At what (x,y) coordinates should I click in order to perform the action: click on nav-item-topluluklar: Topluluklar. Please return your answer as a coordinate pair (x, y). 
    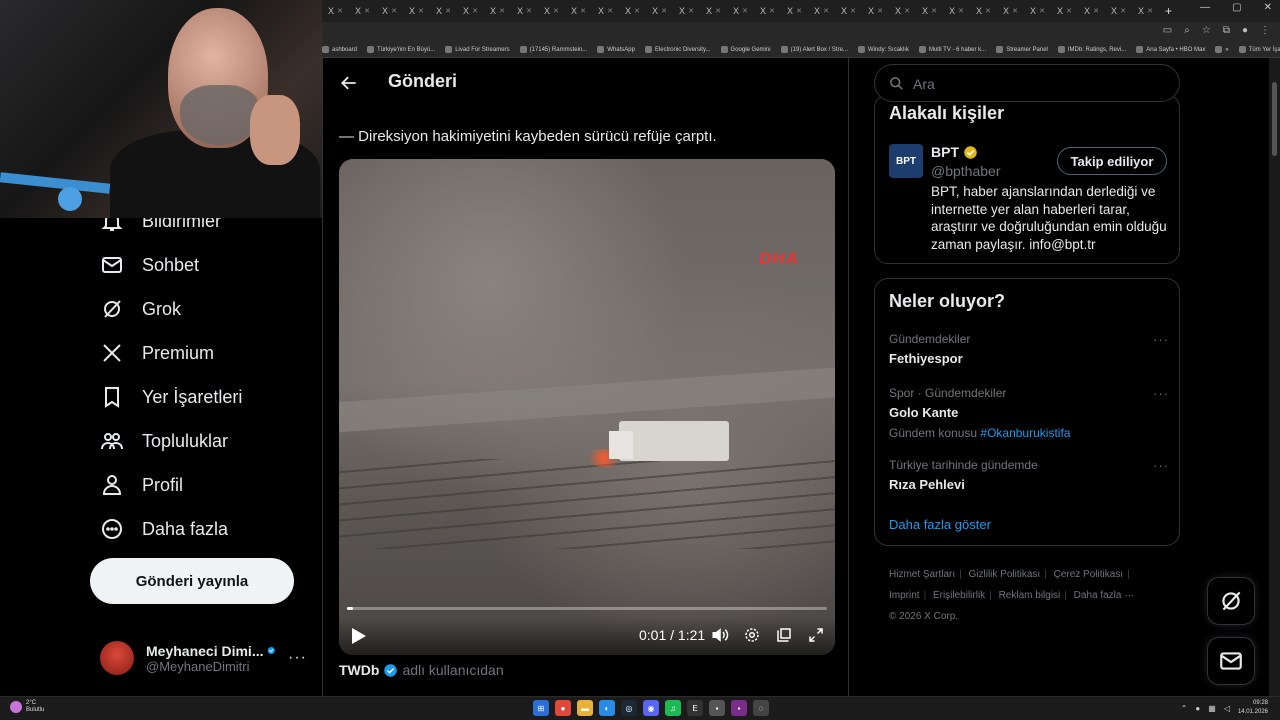
    Looking at the image, I should click on (164, 441).